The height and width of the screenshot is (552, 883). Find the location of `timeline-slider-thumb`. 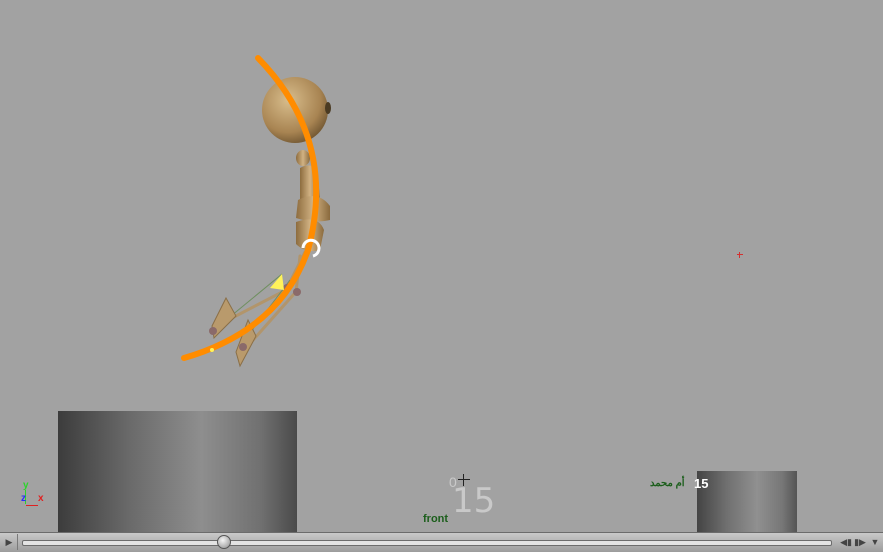

timeline-slider-thumb is located at coordinates (224, 542).